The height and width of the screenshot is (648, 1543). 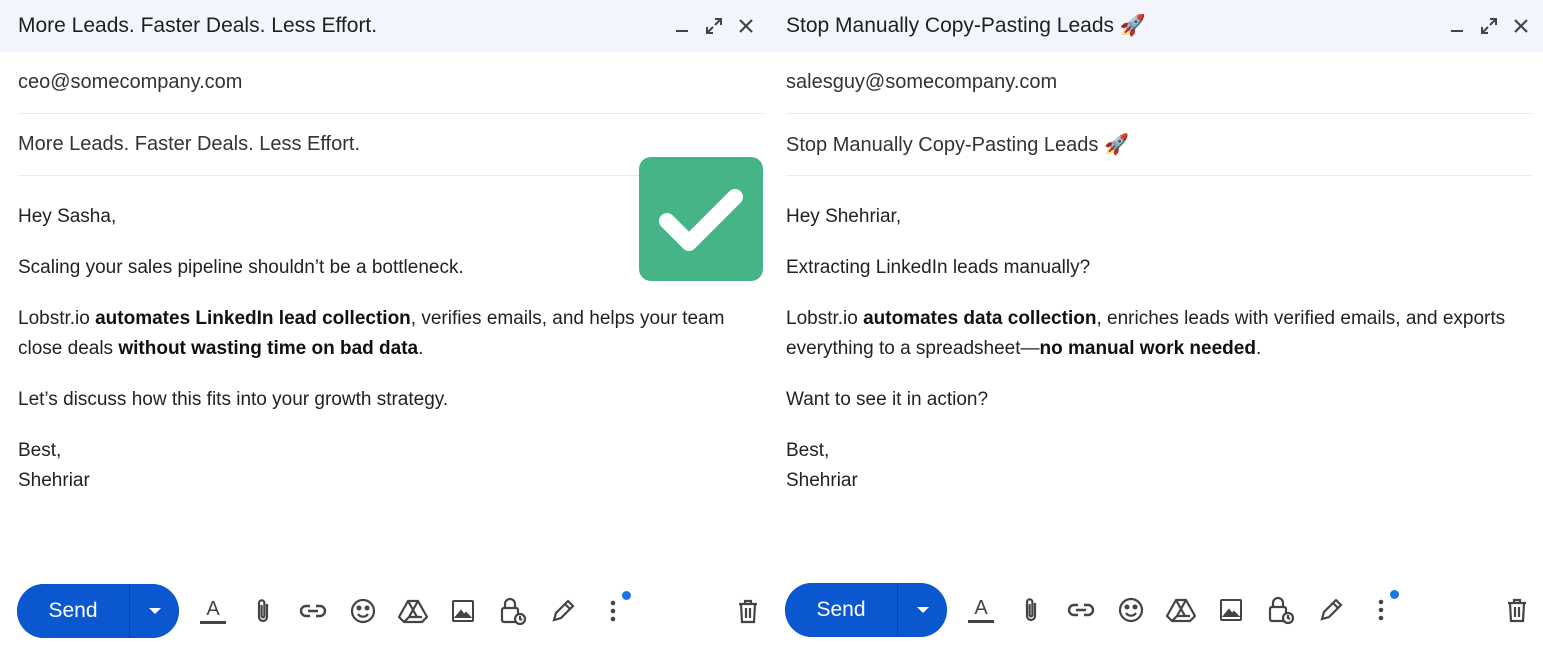 I want to click on greeting: Hey Shehriar,, so click(x=844, y=216).